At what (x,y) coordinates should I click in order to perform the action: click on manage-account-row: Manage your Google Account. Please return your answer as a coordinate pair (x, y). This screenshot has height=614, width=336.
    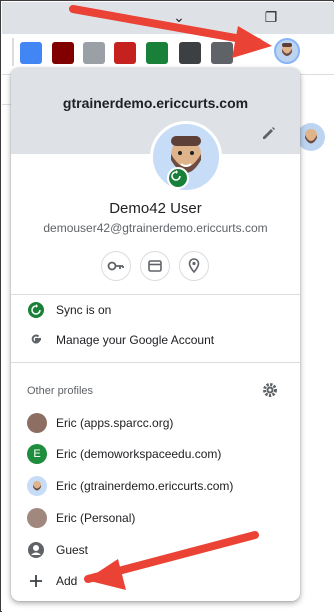
    Looking at the image, I should click on (155, 340).